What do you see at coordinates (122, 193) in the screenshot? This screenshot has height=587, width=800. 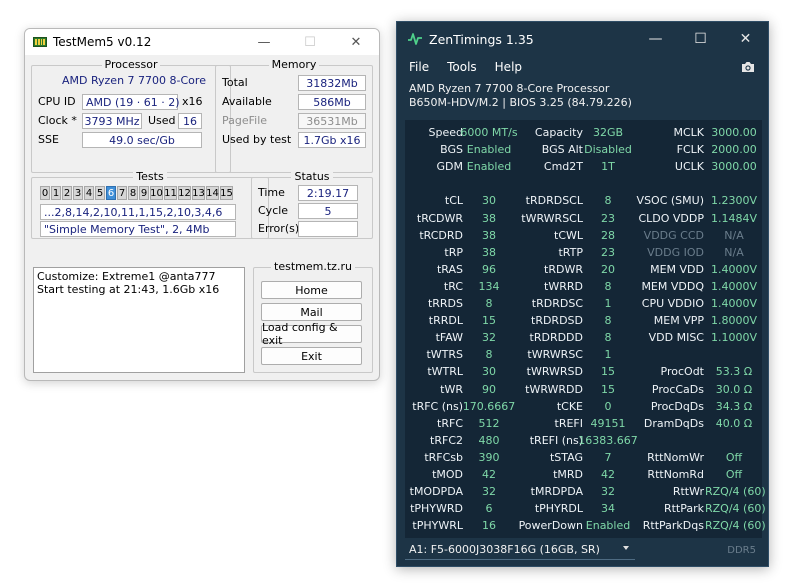 I see `test-cell: 7` at bounding box center [122, 193].